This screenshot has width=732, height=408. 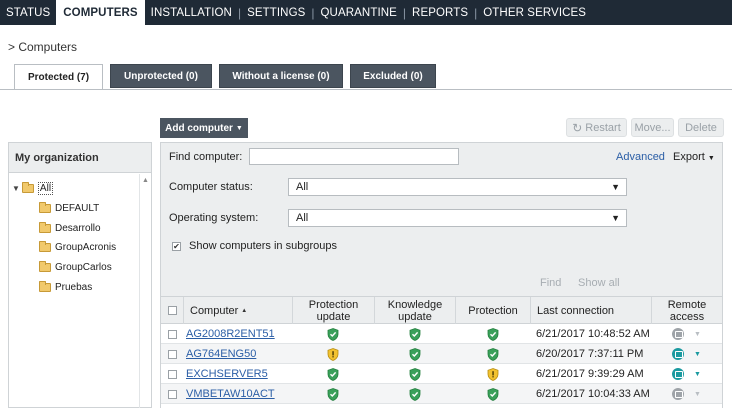 What do you see at coordinates (214, 218) in the screenshot?
I see `operating-system-label: Operating system:` at bounding box center [214, 218].